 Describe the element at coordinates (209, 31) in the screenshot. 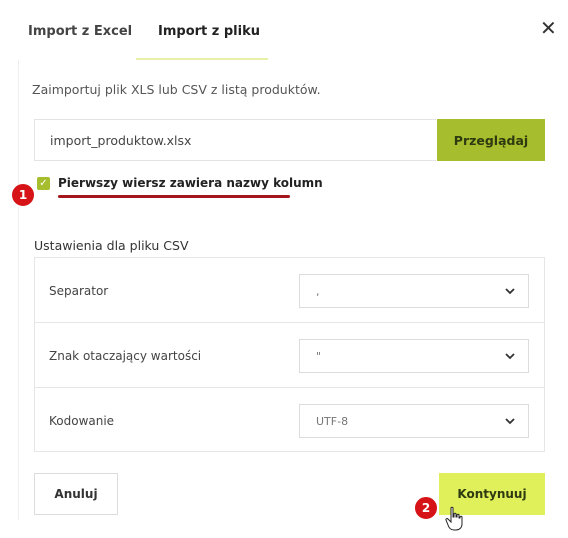

I see `tab-import-file: Import z pliku` at that location.